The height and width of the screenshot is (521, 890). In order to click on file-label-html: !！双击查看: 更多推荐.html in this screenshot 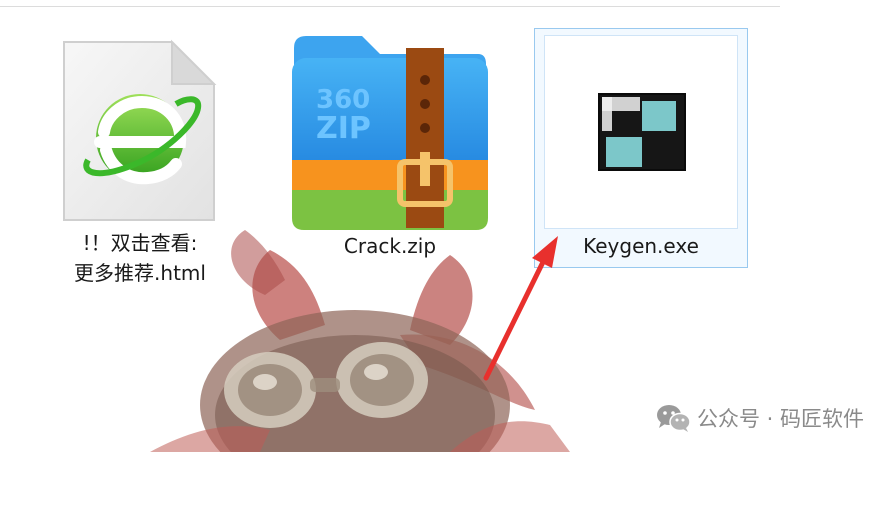, I will do `click(140, 258)`.